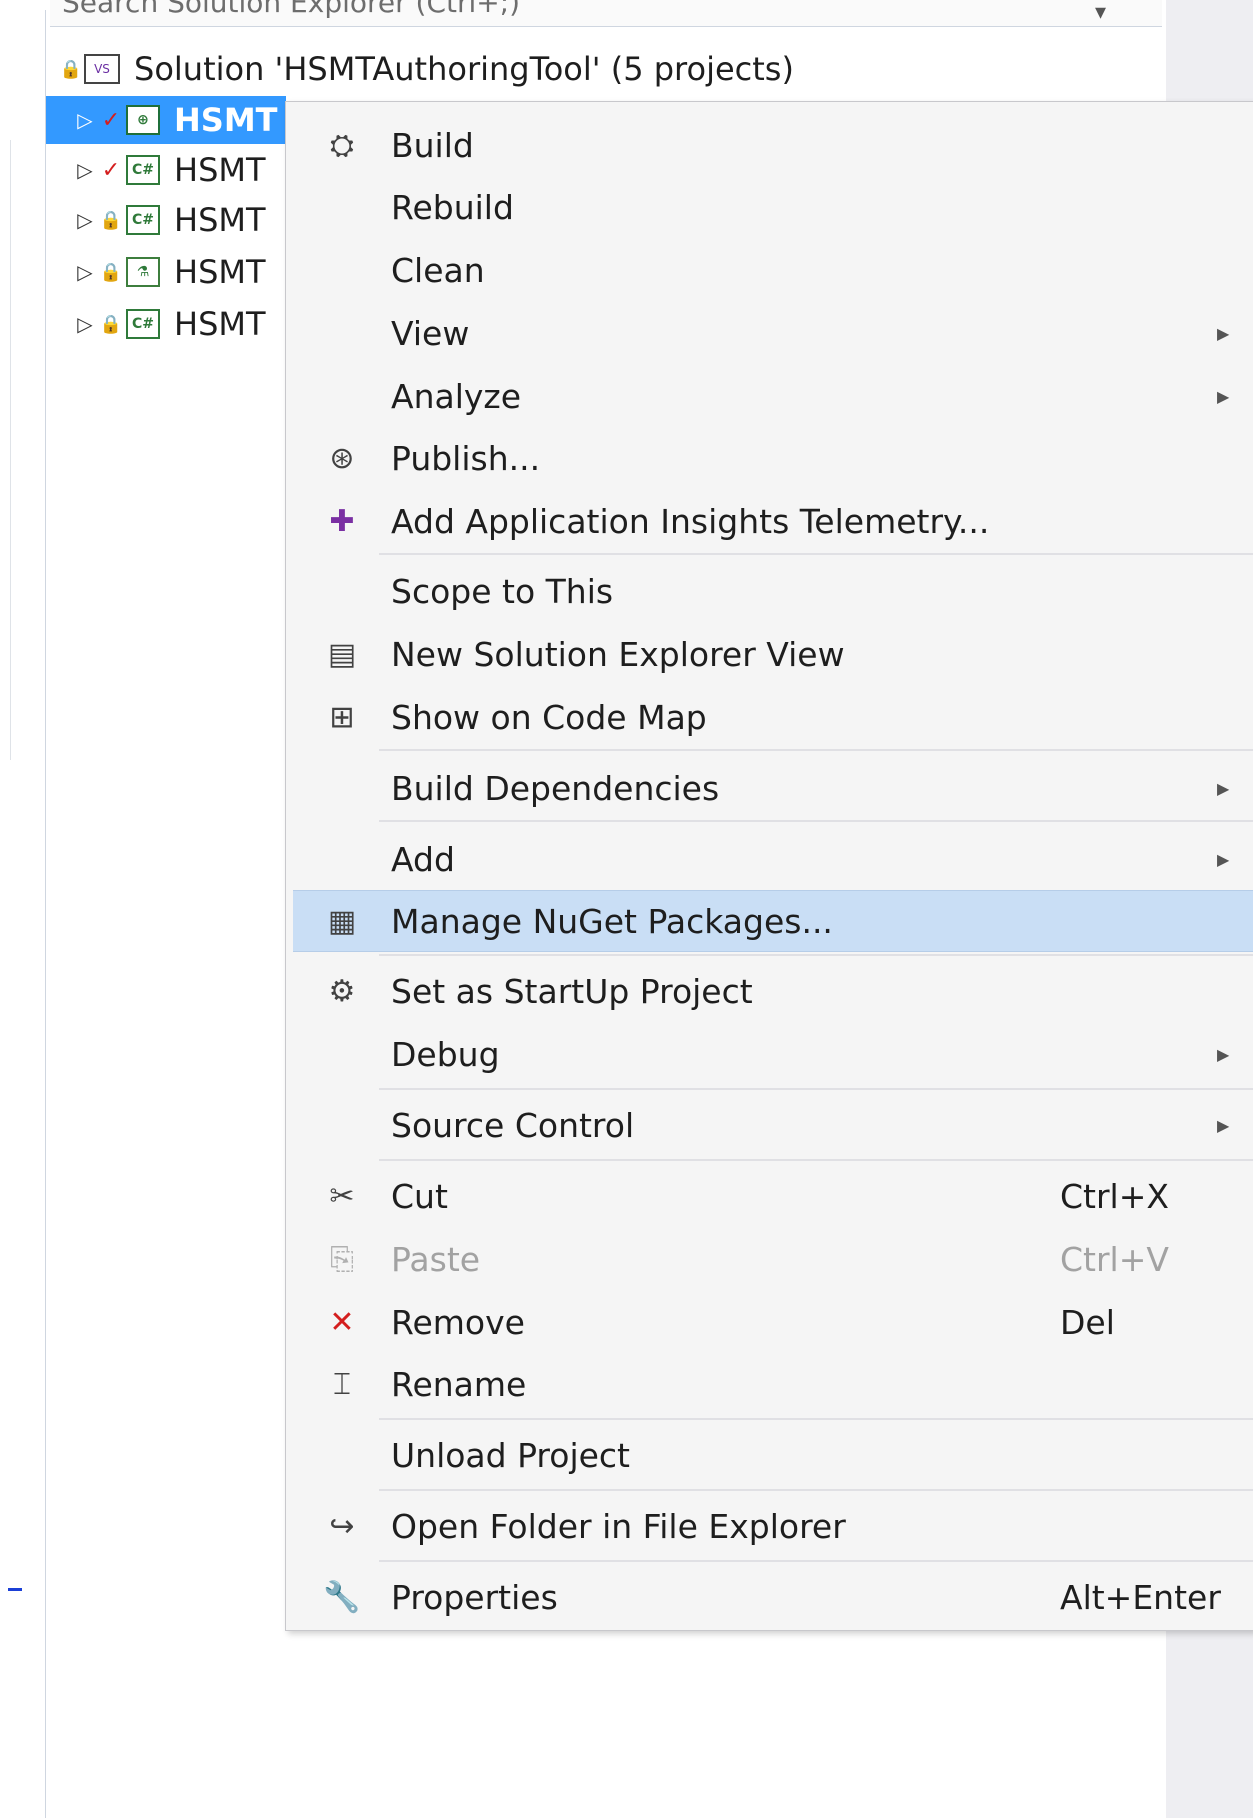 This screenshot has height=1818, width=1253. What do you see at coordinates (459, 1384) in the screenshot?
I see `menu-item-label: Rename` at bounding box center [459, 1384].